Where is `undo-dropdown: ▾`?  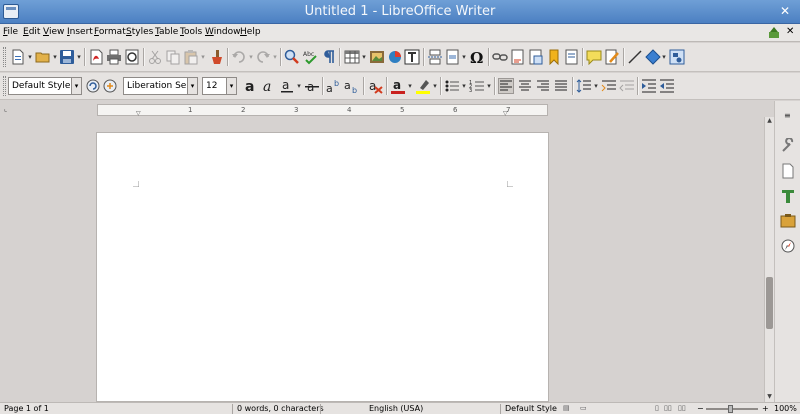 undo-dropdown: ▾ is located at coordinates (251, 57).